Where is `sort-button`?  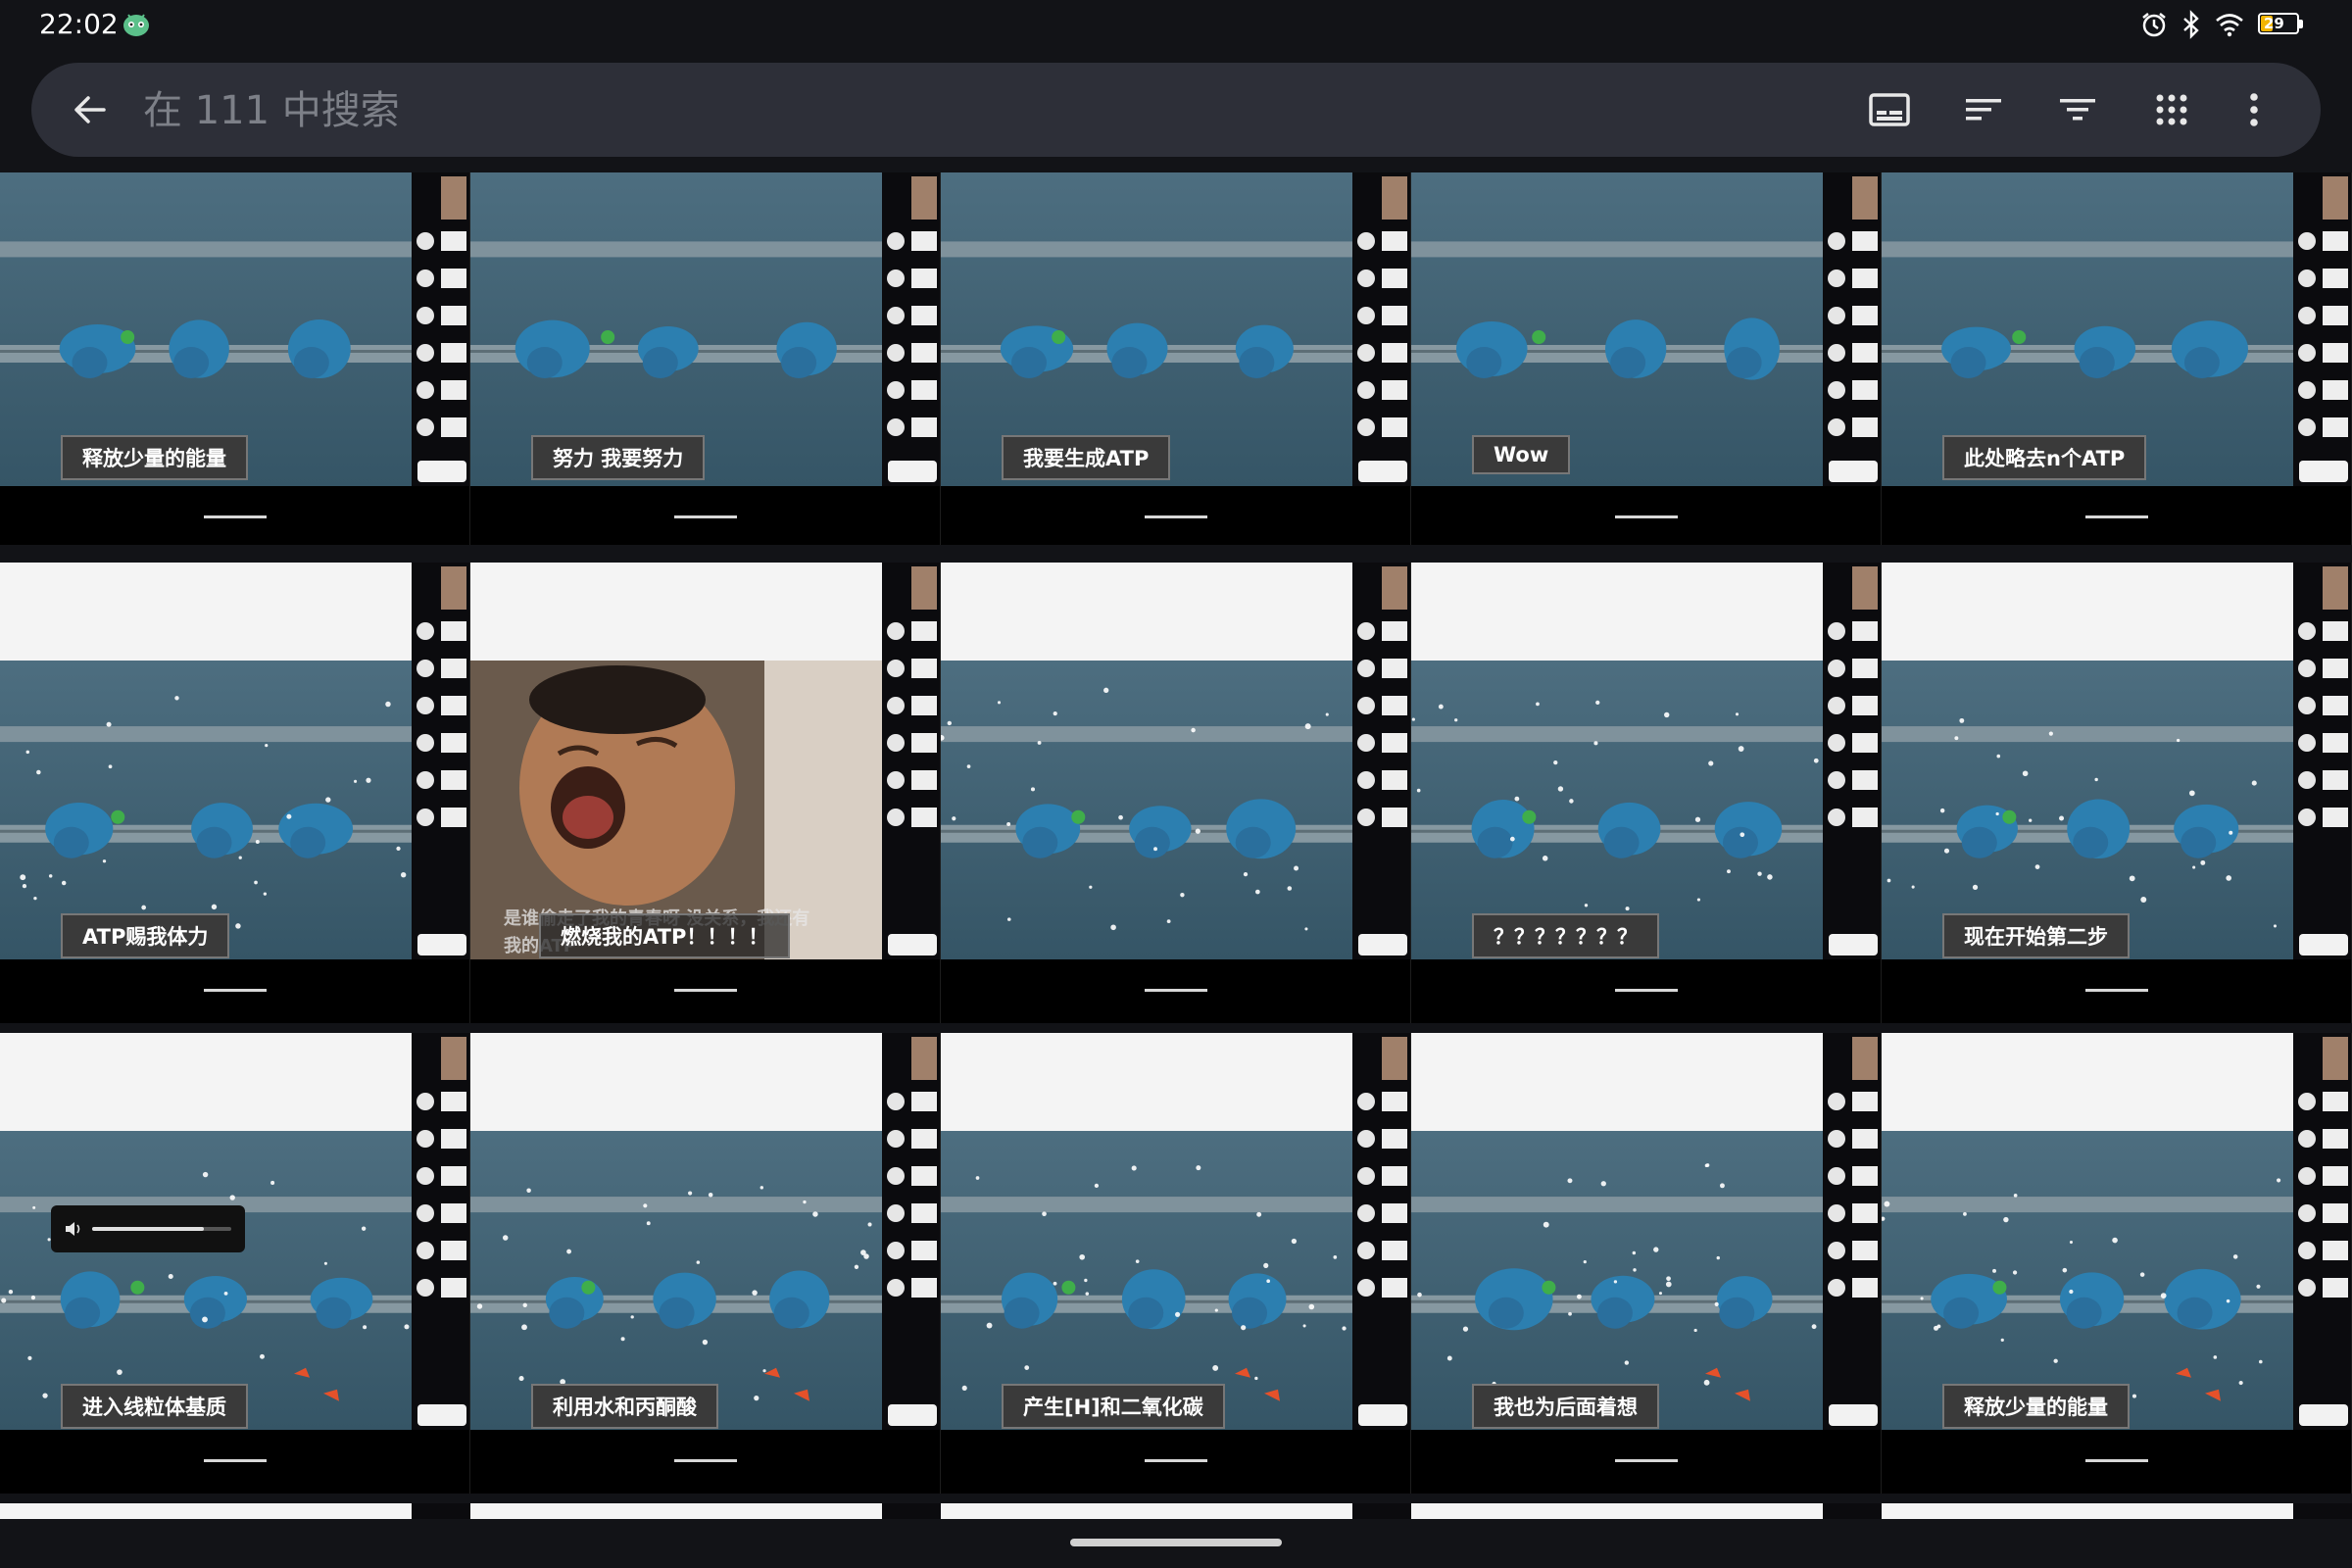
sort-button is located at coordinates (1983, 109).